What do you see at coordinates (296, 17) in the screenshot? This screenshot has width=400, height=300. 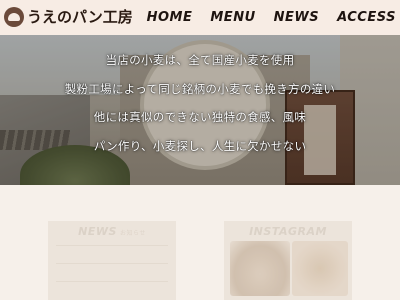 I see `nav-news: NEWS` at bounding box center [296, 17].